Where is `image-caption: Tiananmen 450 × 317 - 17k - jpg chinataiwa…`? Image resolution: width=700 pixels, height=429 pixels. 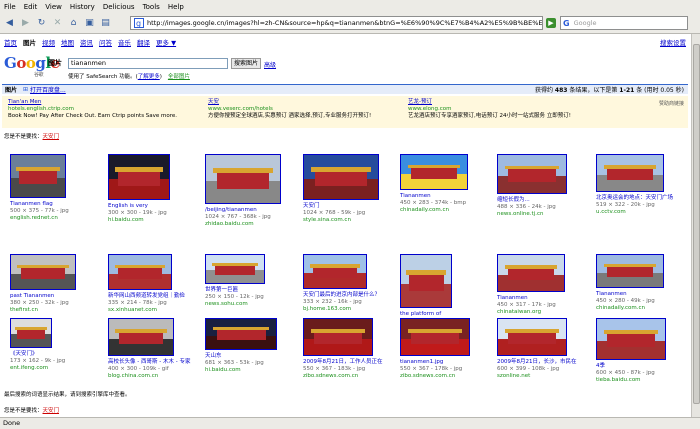
image-caption: Tiananmen 450 × 317 - 17k - jpg chinataiwa… is located at coordinates (526, 305).